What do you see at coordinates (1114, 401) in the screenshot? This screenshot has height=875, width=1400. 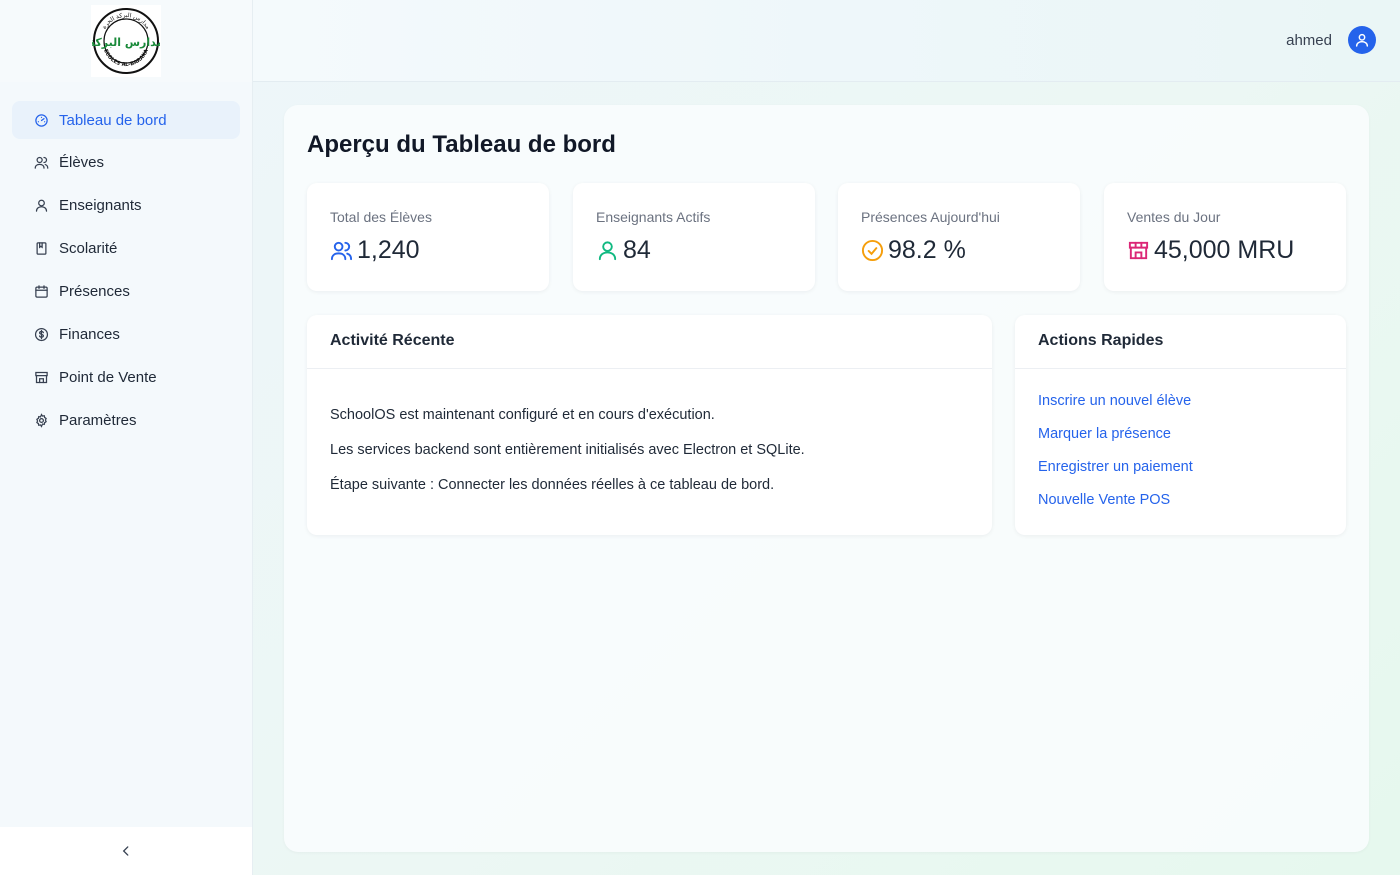 I see `enroll-student-link: Inscrire un nouvel élève` at bounding box center [1114, 401].